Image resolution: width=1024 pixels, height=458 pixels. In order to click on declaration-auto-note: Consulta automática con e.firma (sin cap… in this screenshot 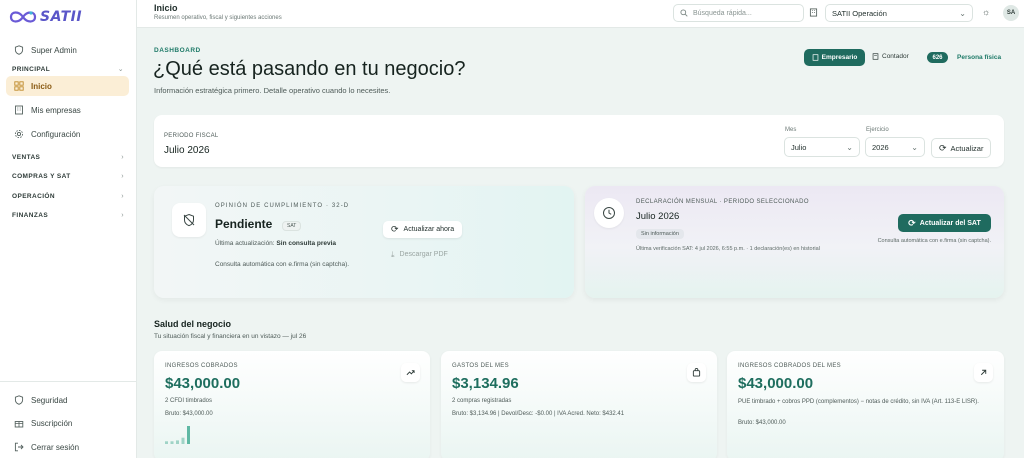, I will do `click(934, 241)`.